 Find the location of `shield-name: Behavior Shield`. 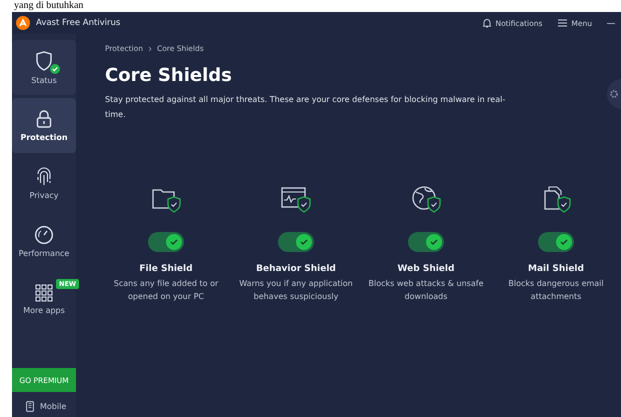

shield-name: Behavior Shield is located at coordinates (296, 269).